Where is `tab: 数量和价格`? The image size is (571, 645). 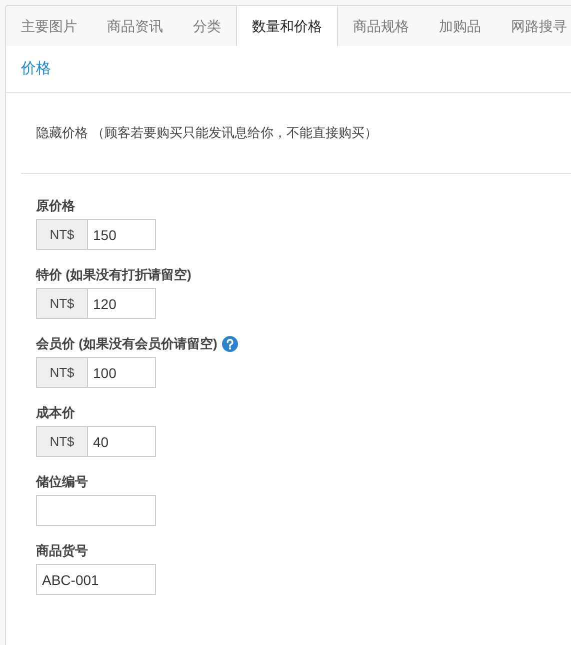
tab: 数量和价格 is located at coordinates (287, 26).